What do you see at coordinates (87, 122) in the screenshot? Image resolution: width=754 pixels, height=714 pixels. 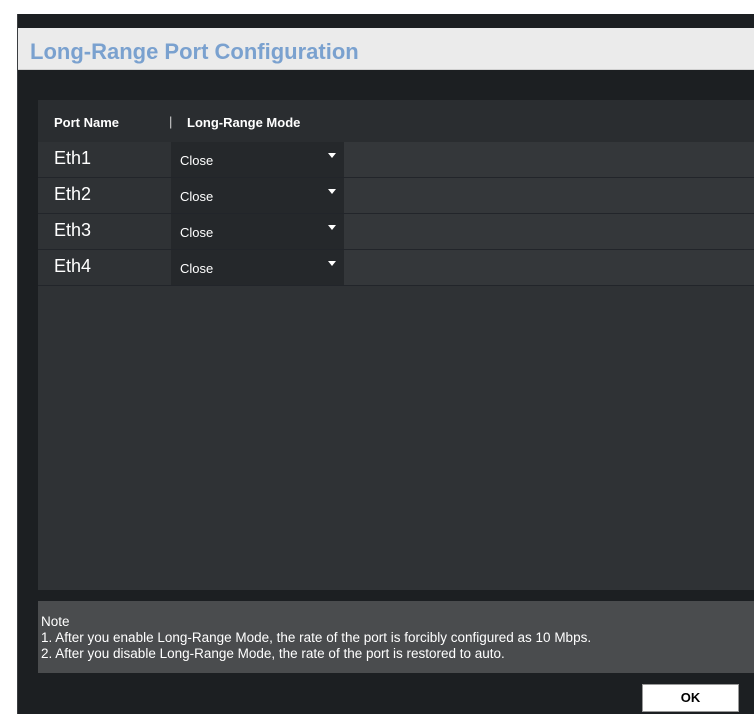 I see `column-header-port-name: Port Name` at bounding box center [87, 122].